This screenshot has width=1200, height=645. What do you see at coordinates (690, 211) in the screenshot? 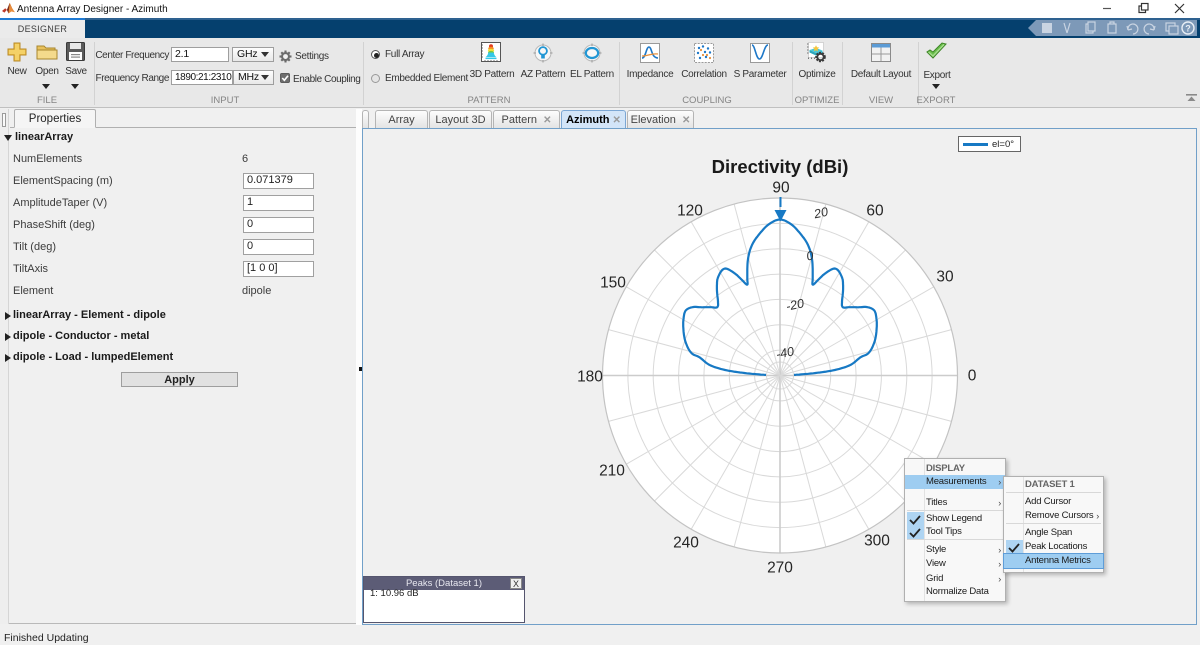
I see `svg-text: 120` at bounding box center [690, 211].